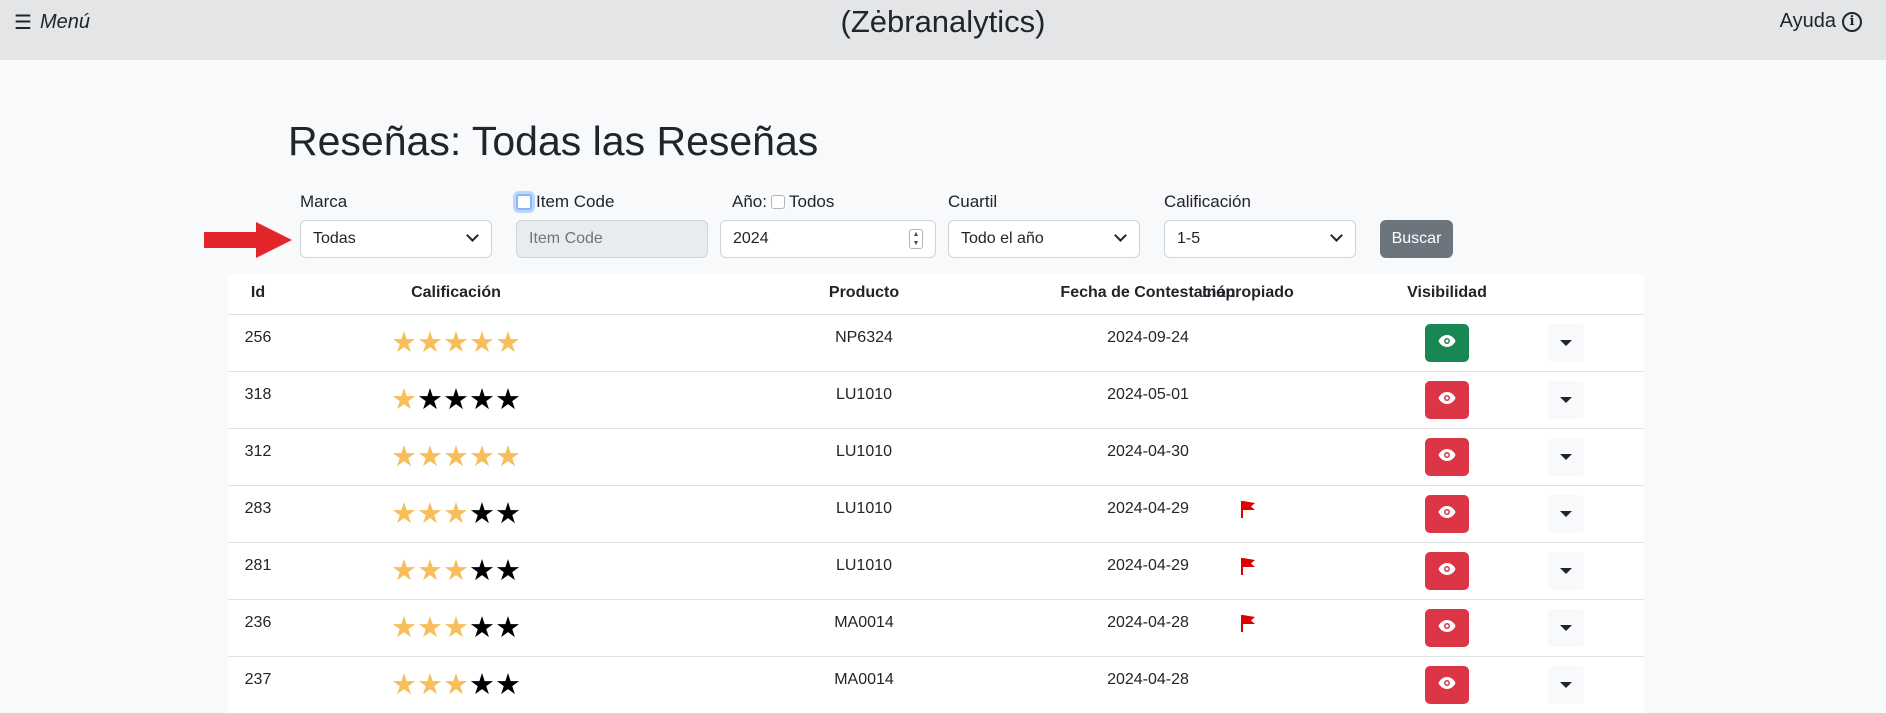  Describe the element at coordinates (936, 343) in the screenshot. I see `table-row: 256 ★ ★ ★ ★ ★ NP6324 2024-09-24` at that location.